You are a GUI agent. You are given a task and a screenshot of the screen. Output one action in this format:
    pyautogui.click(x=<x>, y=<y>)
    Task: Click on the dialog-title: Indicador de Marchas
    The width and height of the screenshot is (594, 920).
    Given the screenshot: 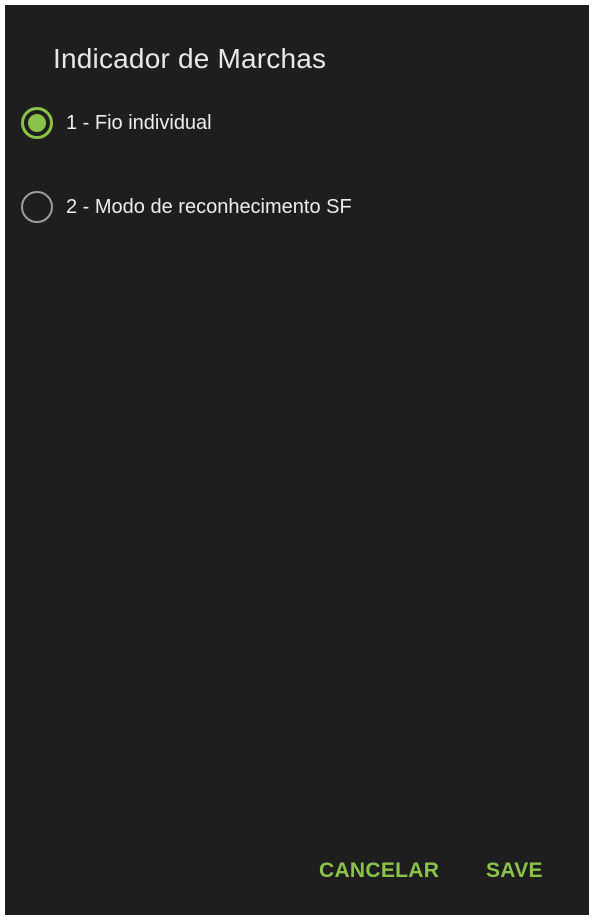 What is the action you would take?
    pyautogui.click(x=190, y=58)
    